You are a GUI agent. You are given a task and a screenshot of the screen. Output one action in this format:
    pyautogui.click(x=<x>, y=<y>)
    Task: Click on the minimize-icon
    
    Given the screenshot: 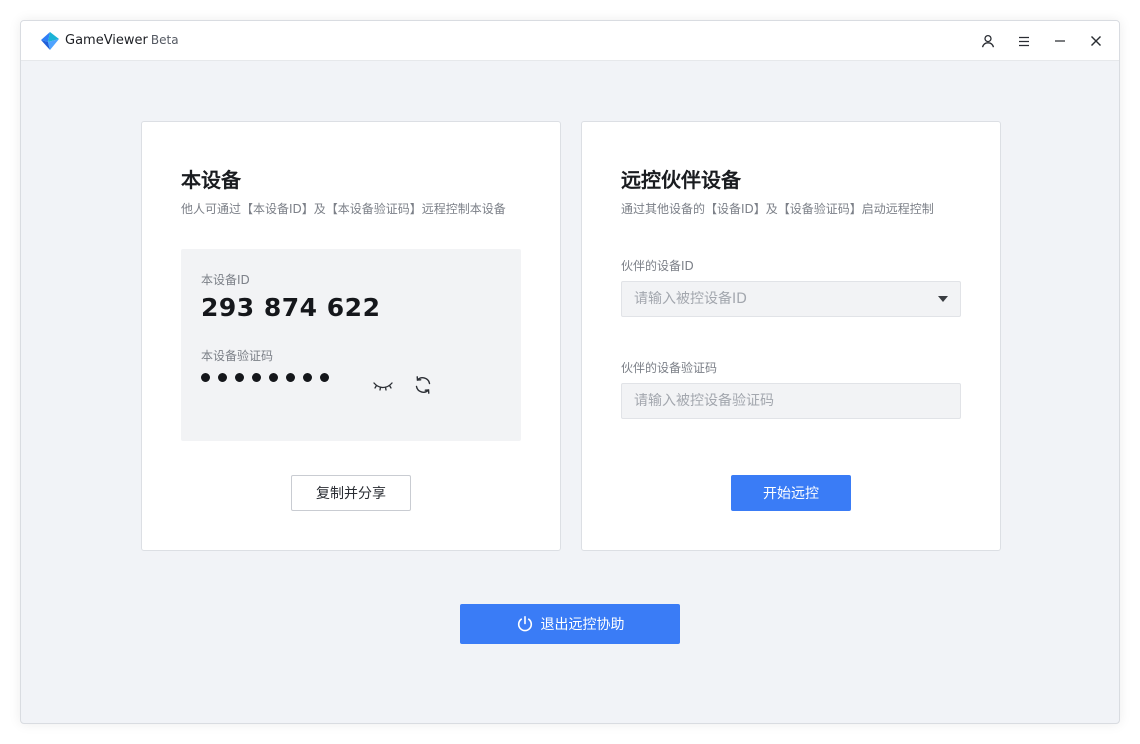 What is the action you would take?
    pyautogui.click(x=1060, y=41)
    